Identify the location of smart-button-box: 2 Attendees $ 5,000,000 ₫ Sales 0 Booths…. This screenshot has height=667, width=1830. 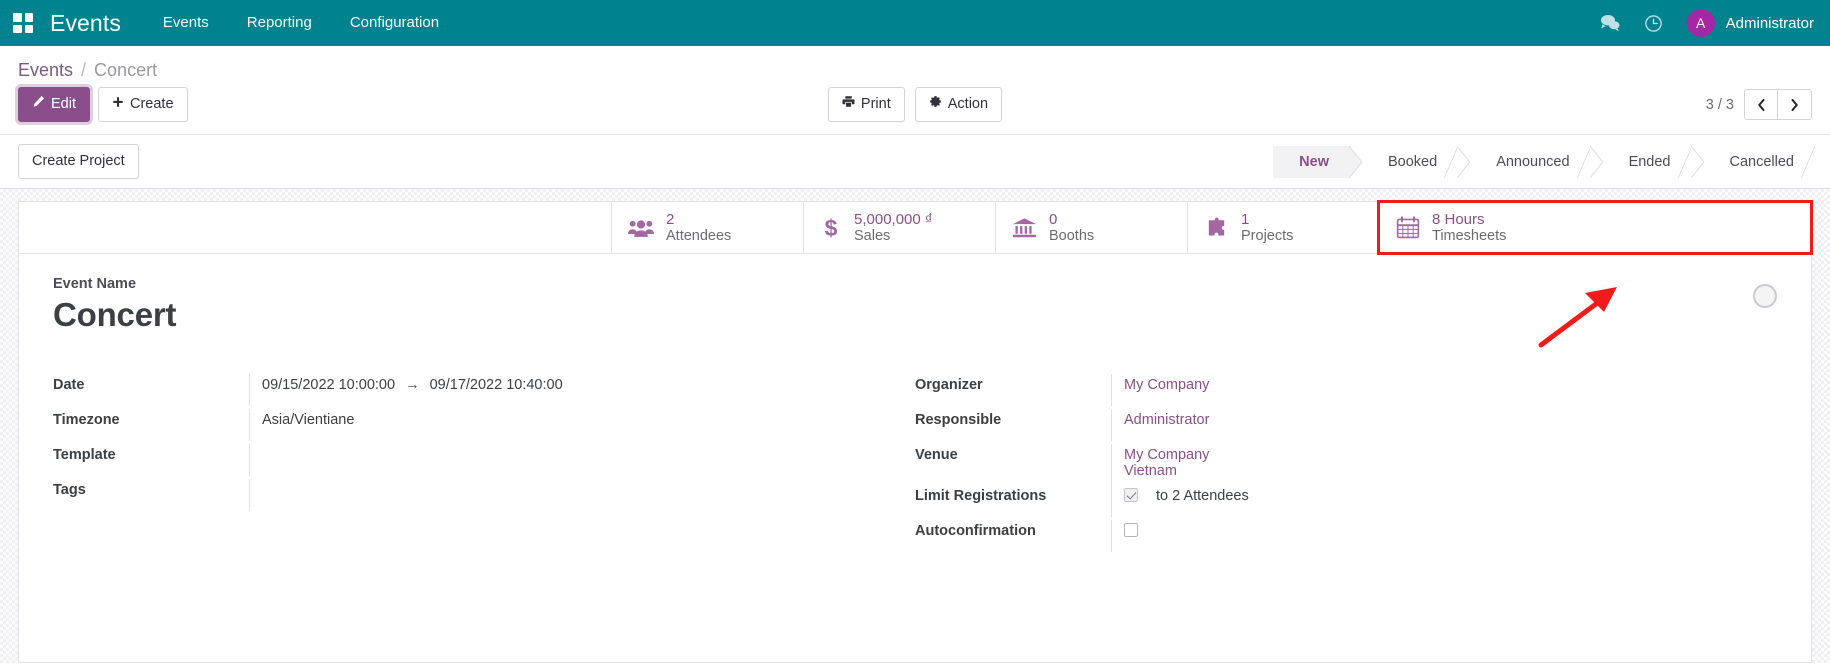
(916, 228).